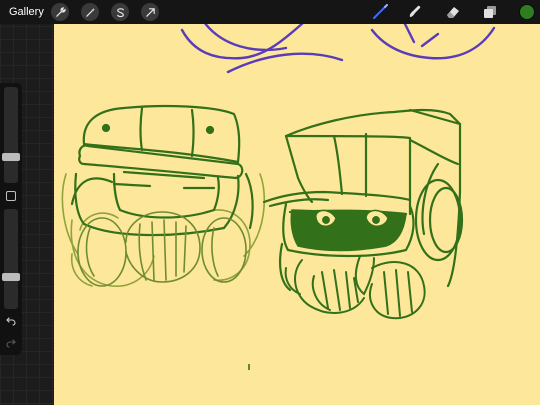 The width and height of the screenshot is (540, 405). I want to click on right-visor, so click(348, 230).